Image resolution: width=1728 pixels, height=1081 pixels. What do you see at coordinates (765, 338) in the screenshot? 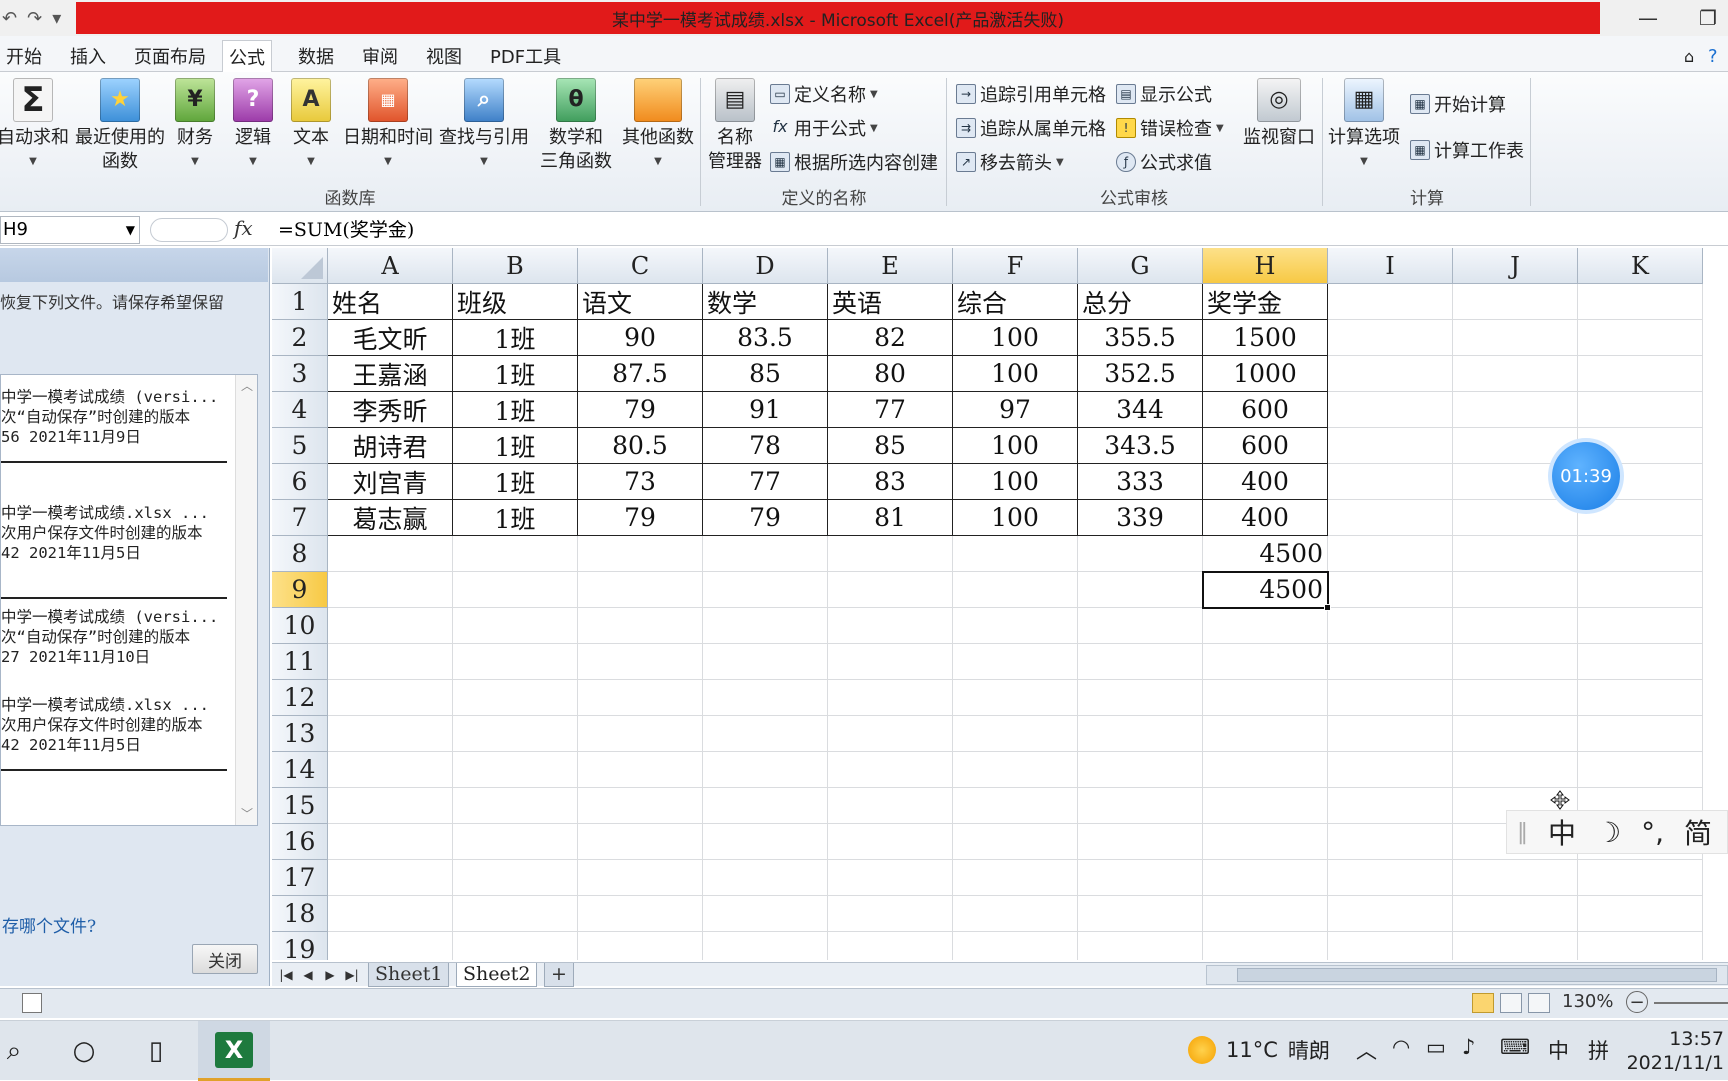
I see `cell-d2: 83.5` at bounding box center [765, 338].